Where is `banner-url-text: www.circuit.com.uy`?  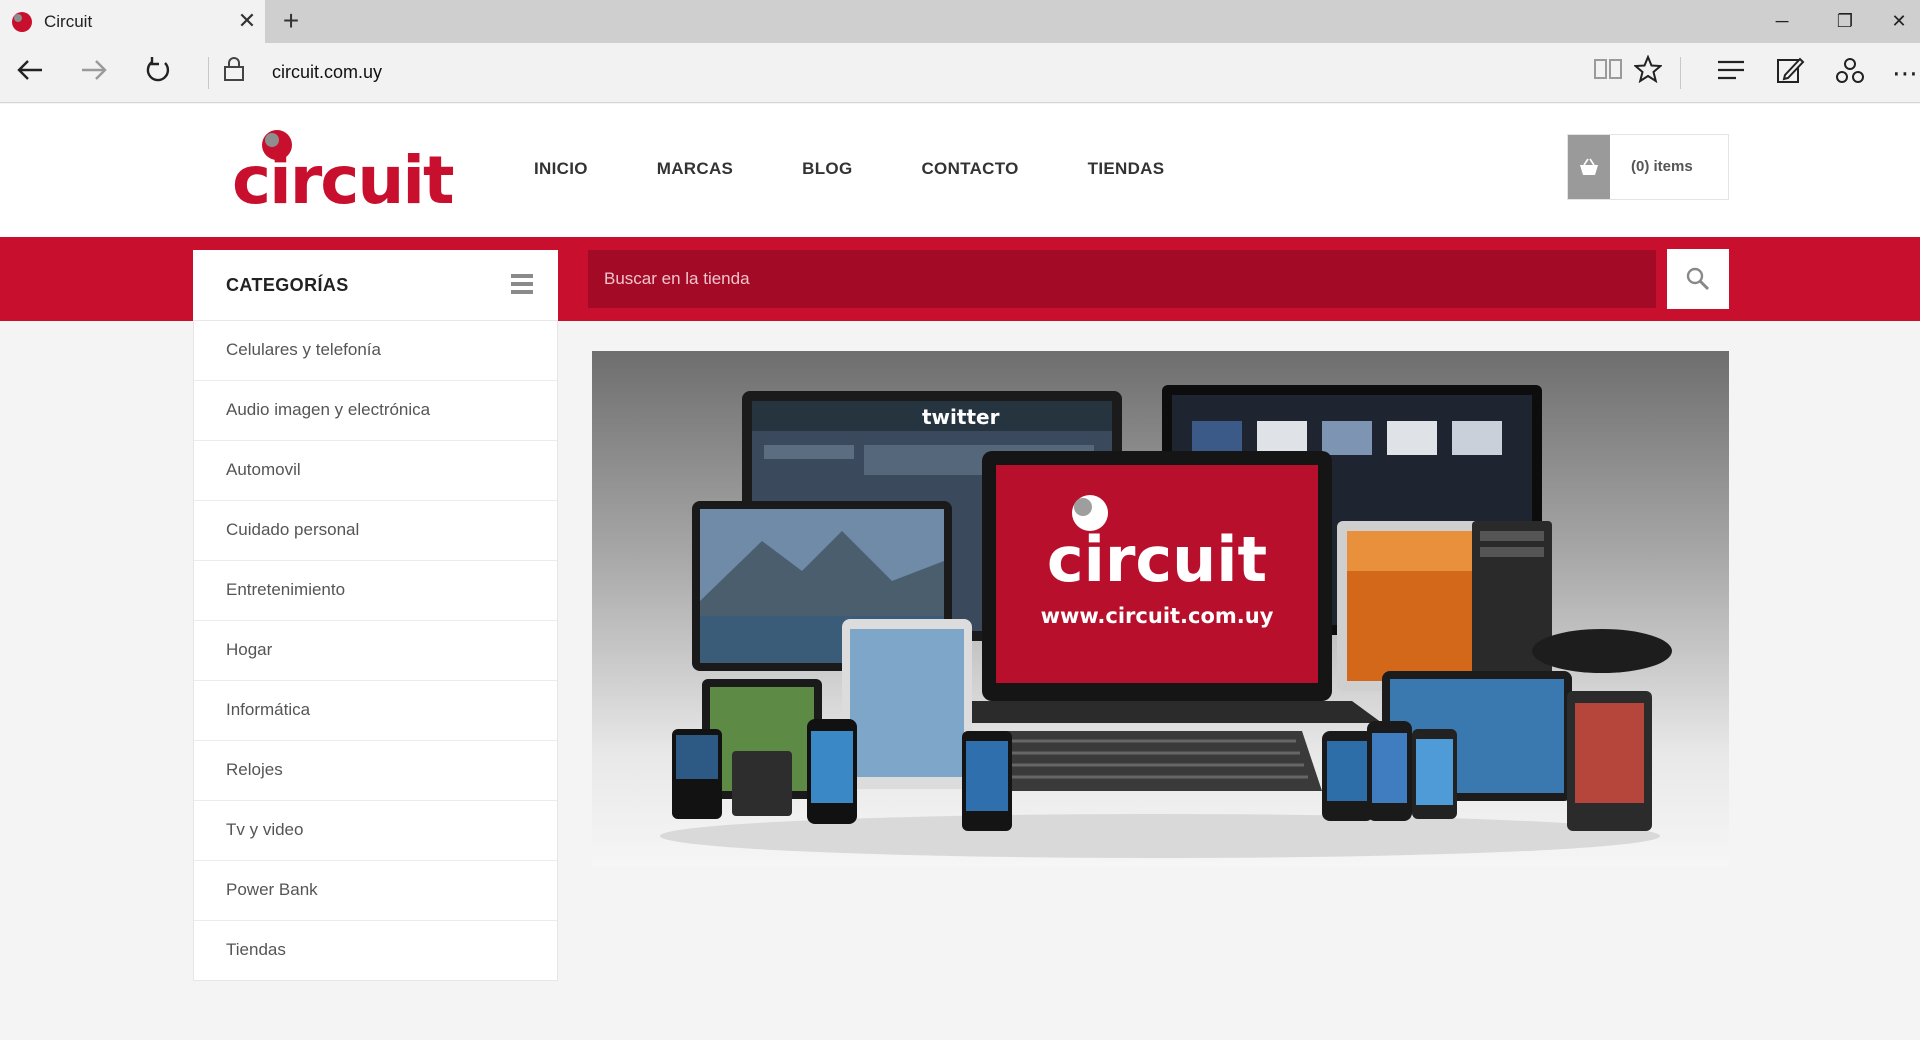
banner-url-text: www.circuit.com.uy is located at coordinates (1157, 616).